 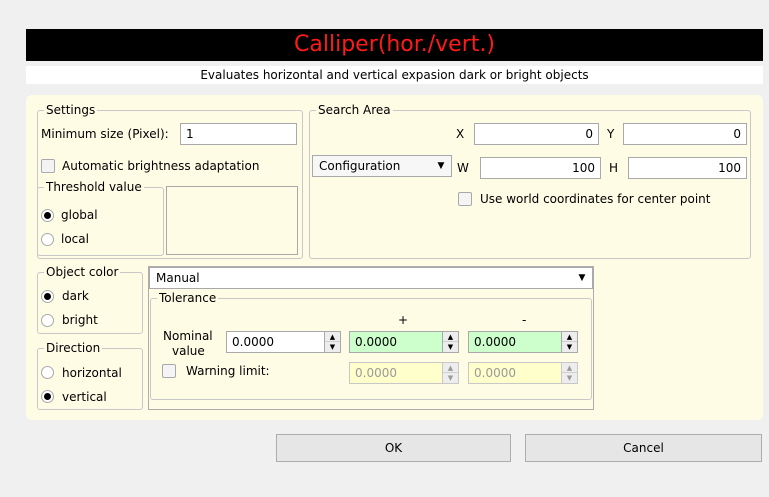 What do you see at coordinates (536, 134) in the screenshot?
I see `x-input: 0` at bounding box center [536, 134].